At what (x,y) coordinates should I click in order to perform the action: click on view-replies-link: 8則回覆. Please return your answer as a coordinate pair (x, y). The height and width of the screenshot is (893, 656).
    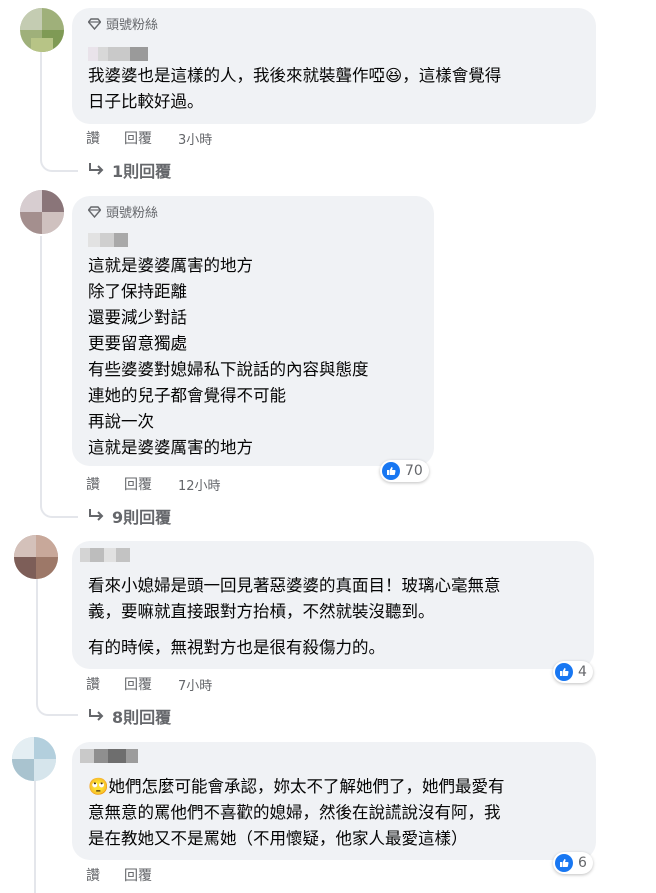
    Looking at the image, I should click on (129, 716).